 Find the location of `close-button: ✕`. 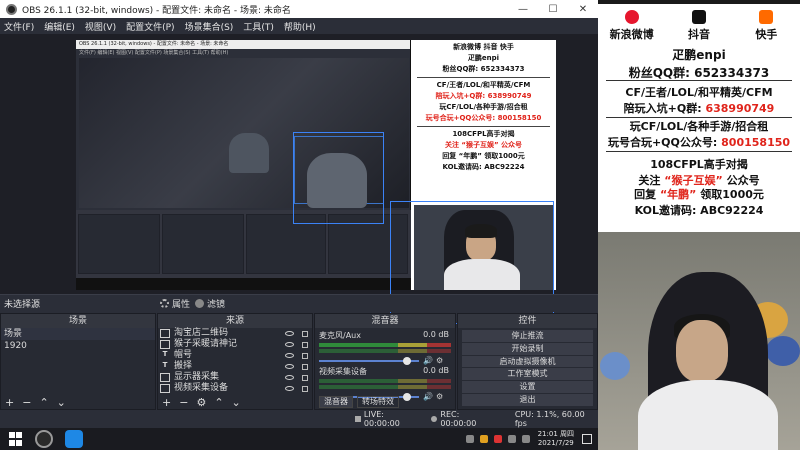

close-button: ✕ is located at coordinates (583, 9).